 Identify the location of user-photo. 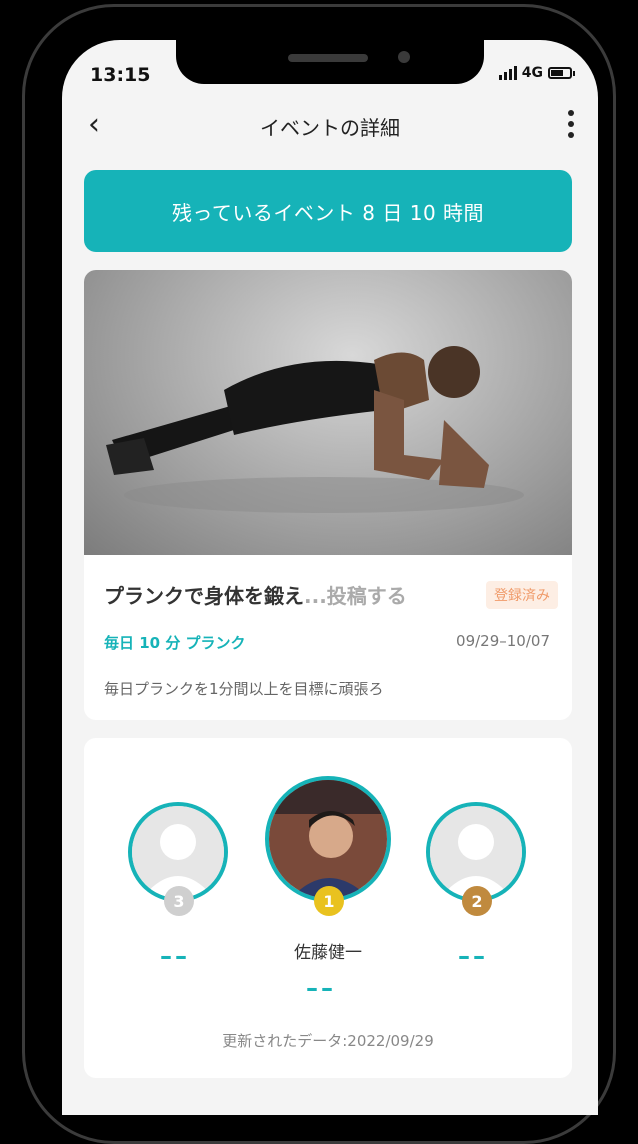
(328, 839).